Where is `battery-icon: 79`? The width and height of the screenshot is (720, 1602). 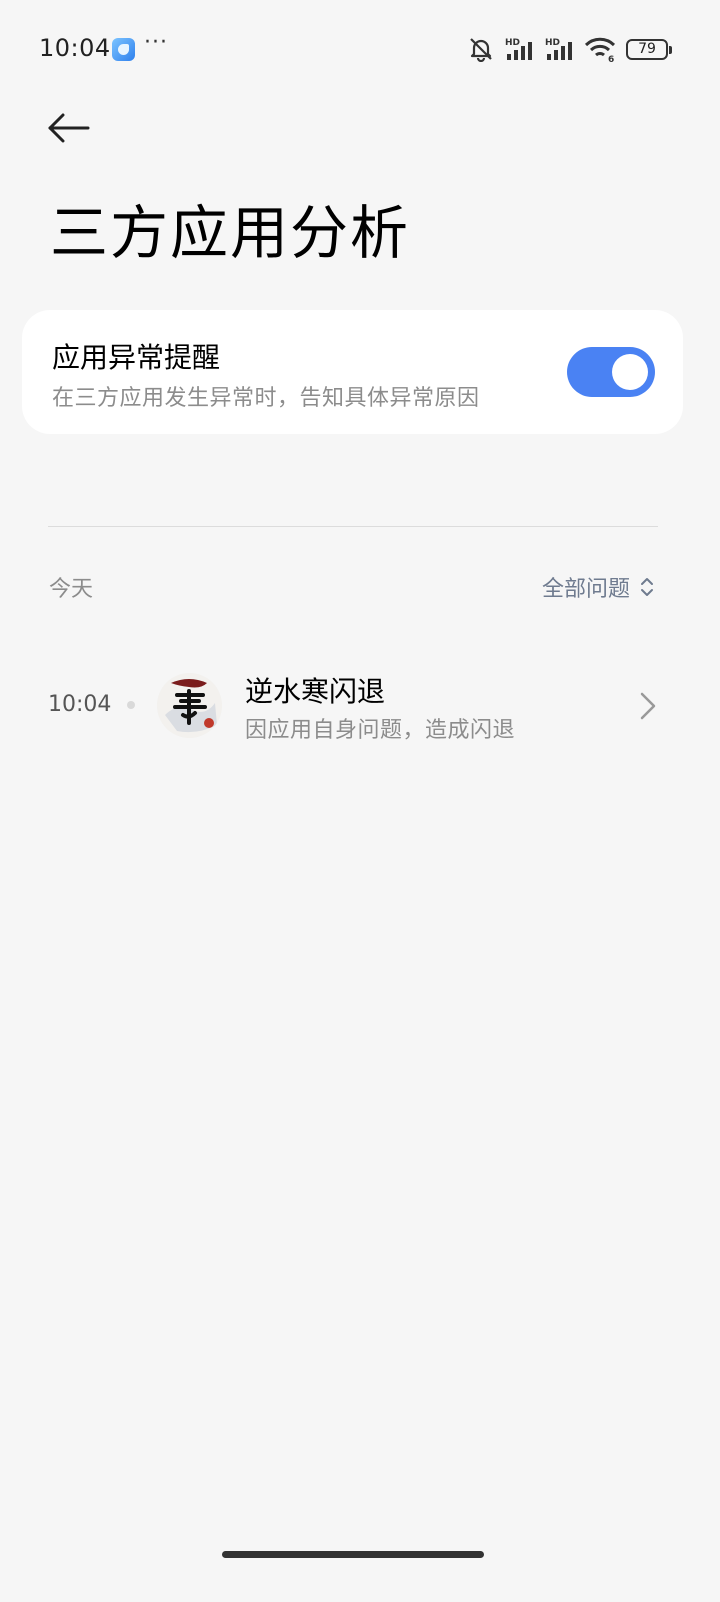 battery-icon: 79 is located at coordinates (649, 49).